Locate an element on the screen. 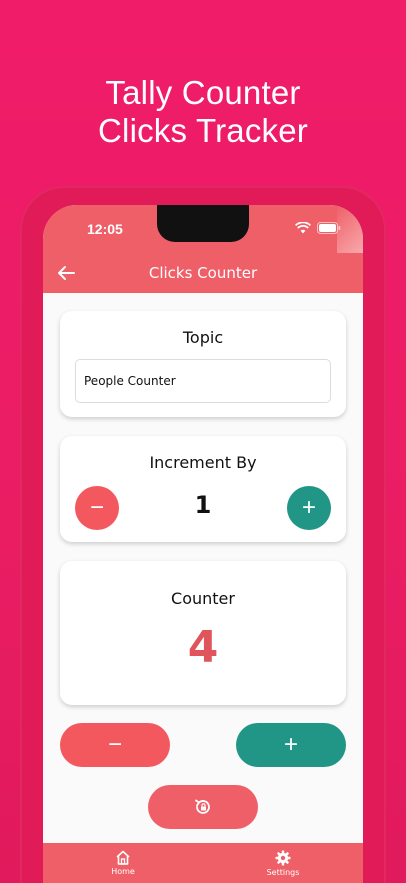 The height and width of the screenshot is (883, 406). nav-label-home: Home is located at coordinates (123, 871).